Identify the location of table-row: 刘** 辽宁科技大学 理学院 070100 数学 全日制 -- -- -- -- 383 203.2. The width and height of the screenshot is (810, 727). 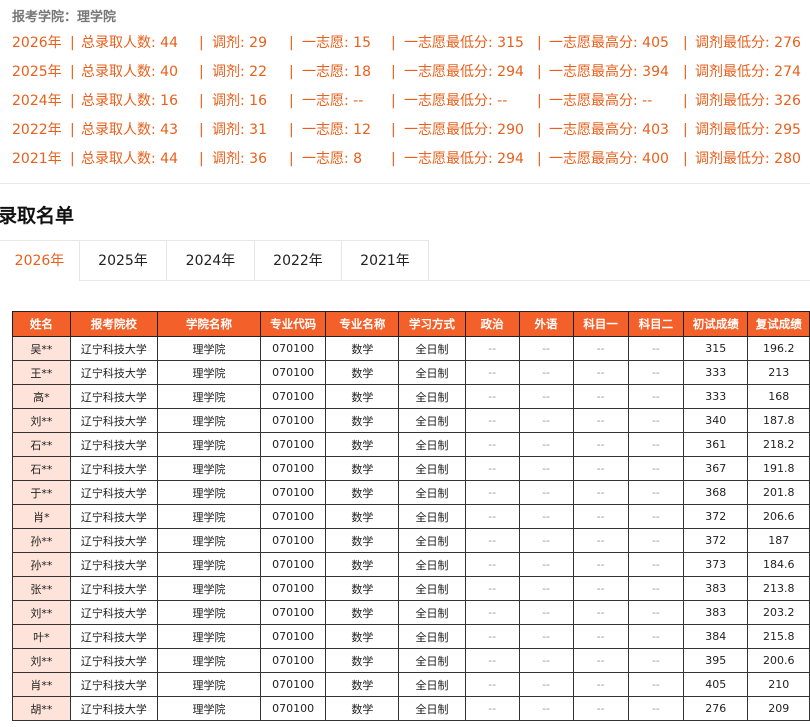
(411, 612).